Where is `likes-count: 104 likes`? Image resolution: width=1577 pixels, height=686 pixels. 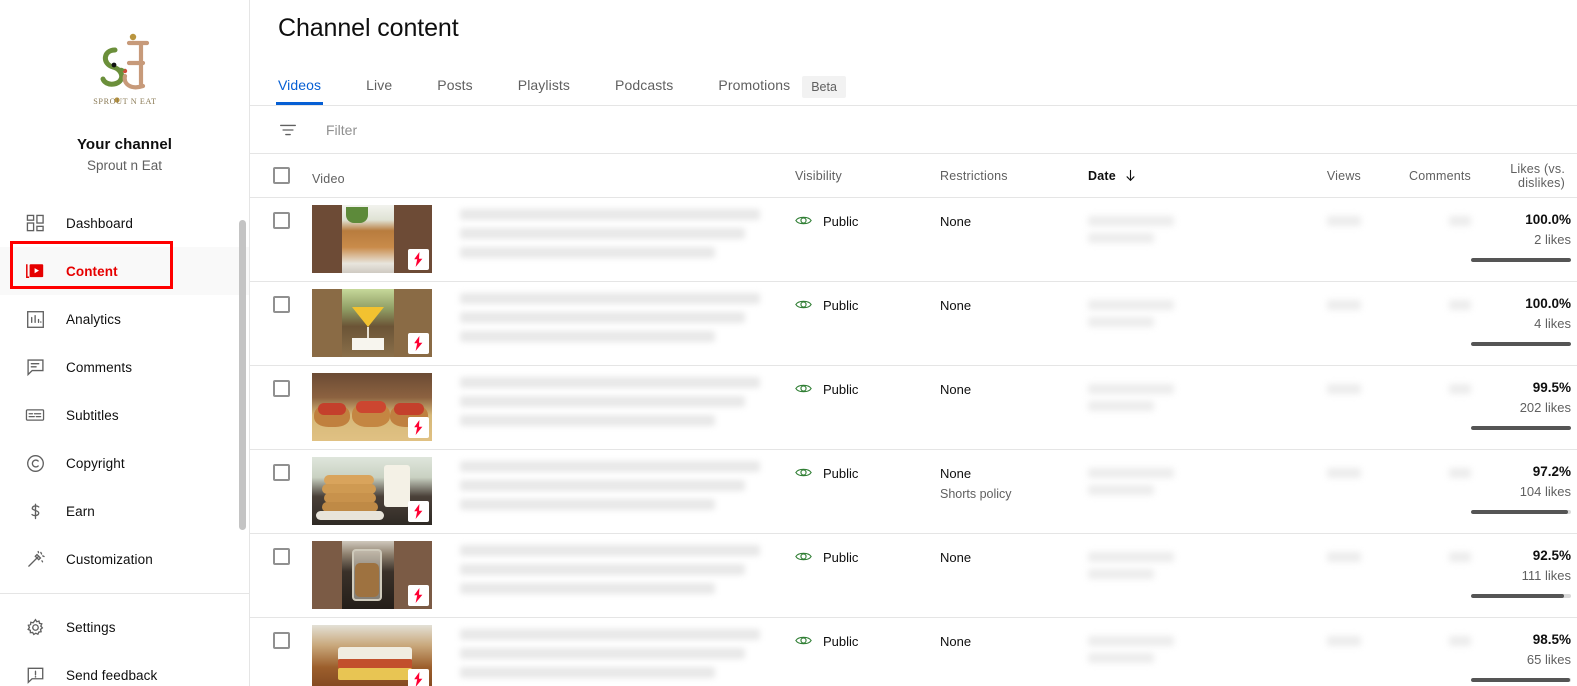 likes-count: 104 likes is located at coordinates (1545, 491).